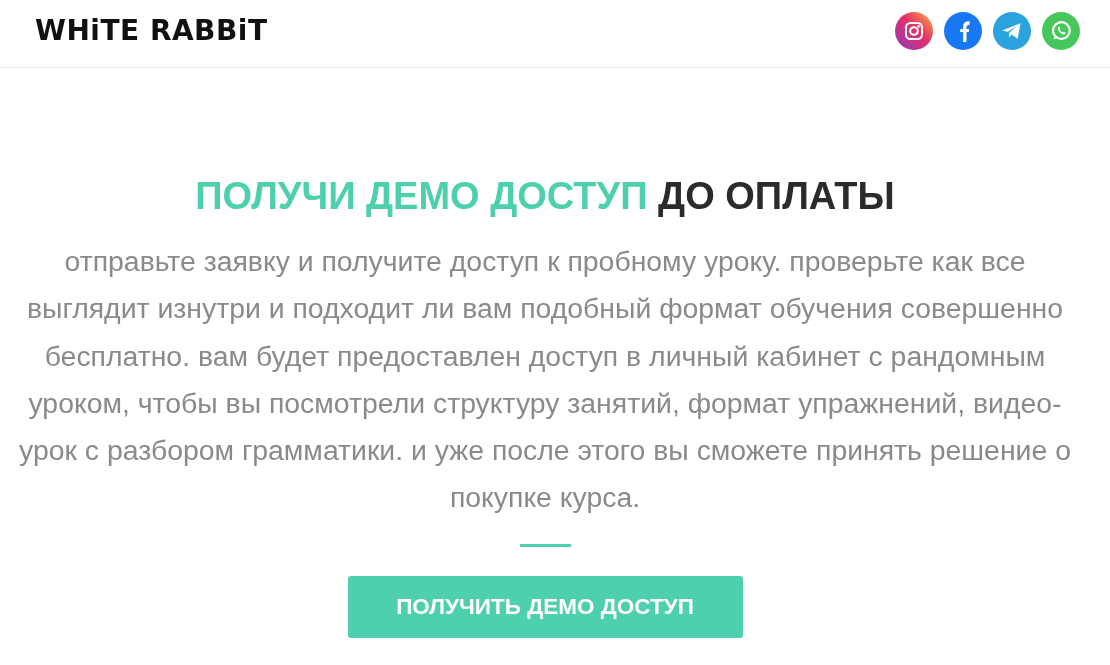 This screenshot has height=665, width=1110. I want to click on facebook-icon, so click(963, 30).